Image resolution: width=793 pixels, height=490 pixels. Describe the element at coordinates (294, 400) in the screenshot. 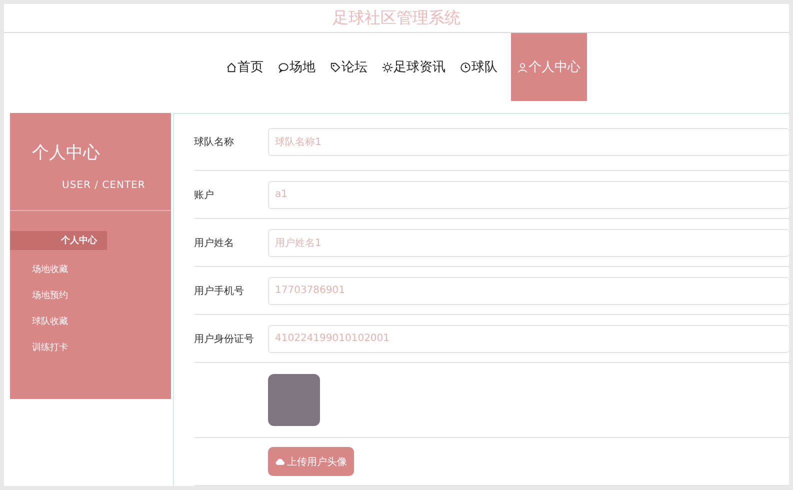

I see `avatar-photo-placeholder` at that location.